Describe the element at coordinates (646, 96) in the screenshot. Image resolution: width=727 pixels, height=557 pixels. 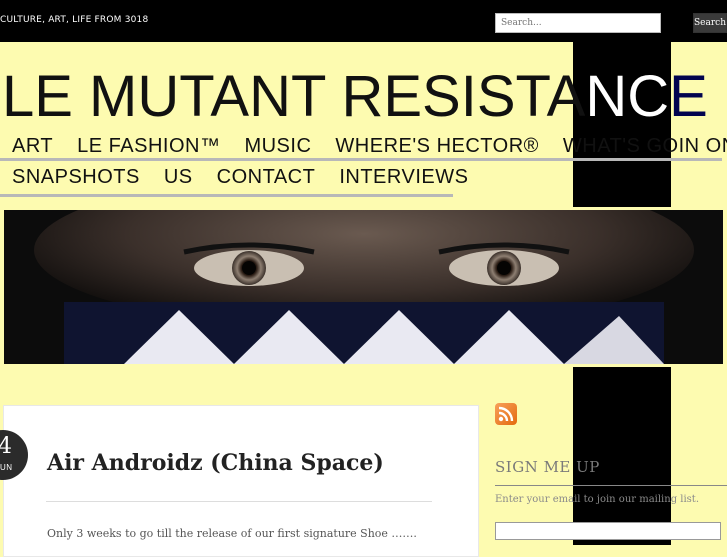
I see `site-title-part-b: NCE` at that location.